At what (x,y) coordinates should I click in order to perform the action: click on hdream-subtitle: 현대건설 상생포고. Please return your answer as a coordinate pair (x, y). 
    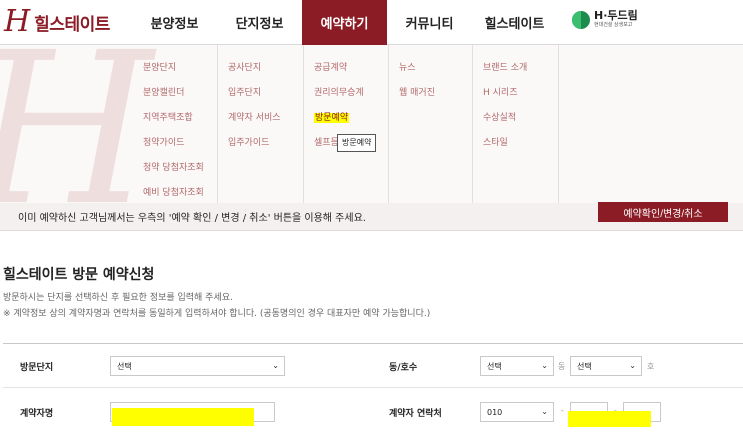
    Looking at the image, I should click on (613, 25).